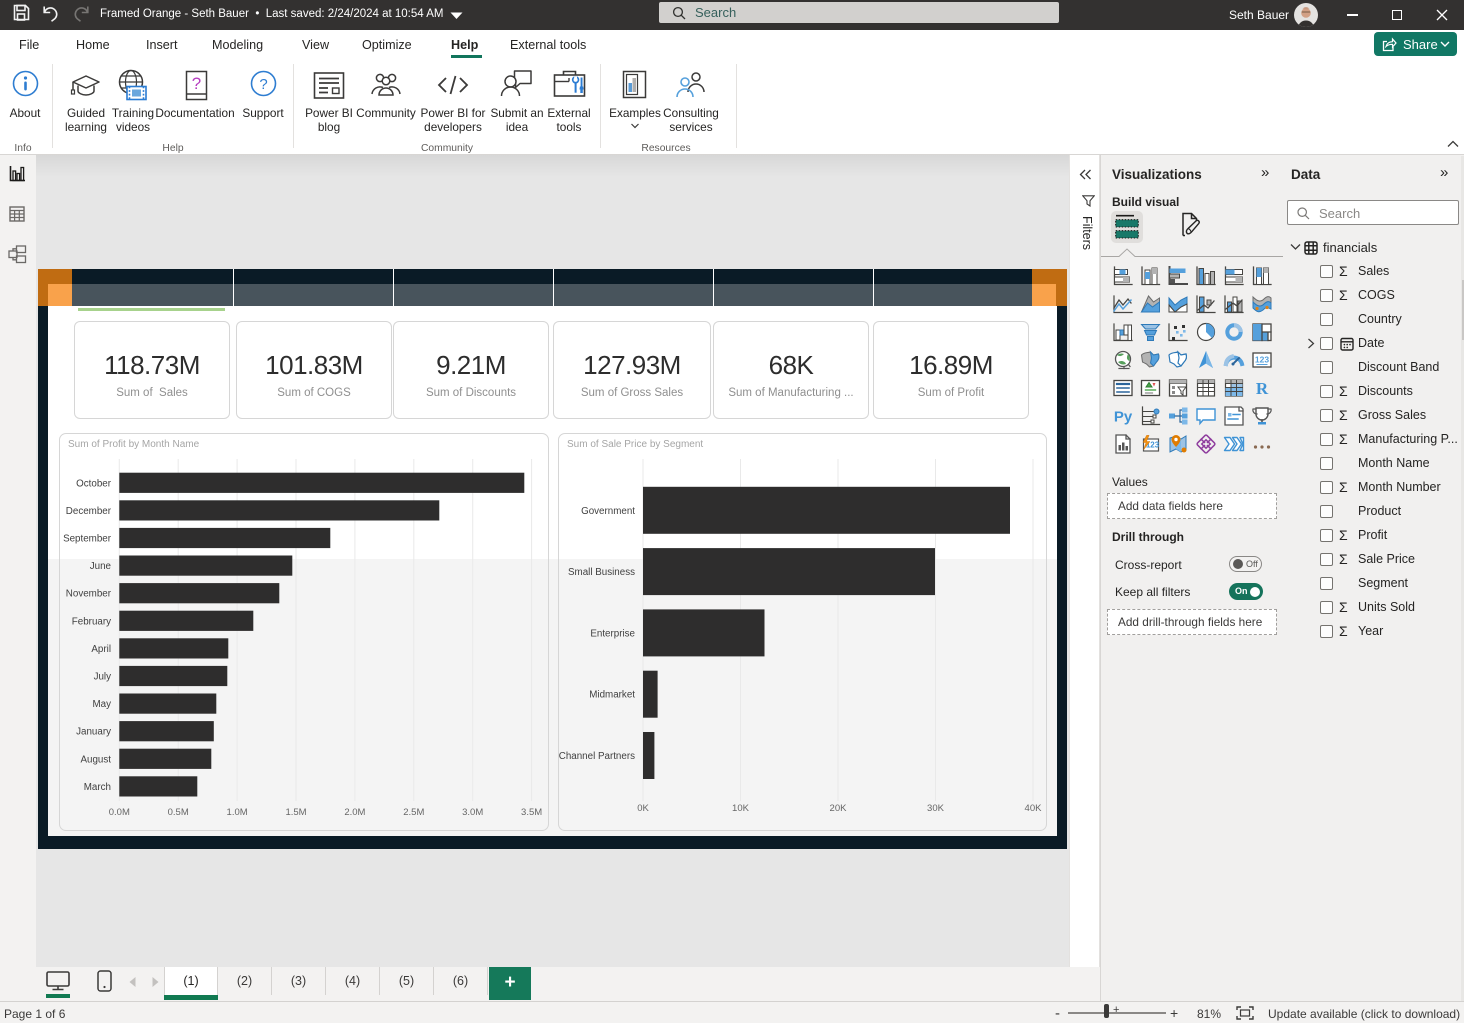 The height and width of the screenshot is (1023, 1464). What do you see at coordinates (97, 787) in the screenshot?
I see `svg-text: March` at bounding box center [97, 787].